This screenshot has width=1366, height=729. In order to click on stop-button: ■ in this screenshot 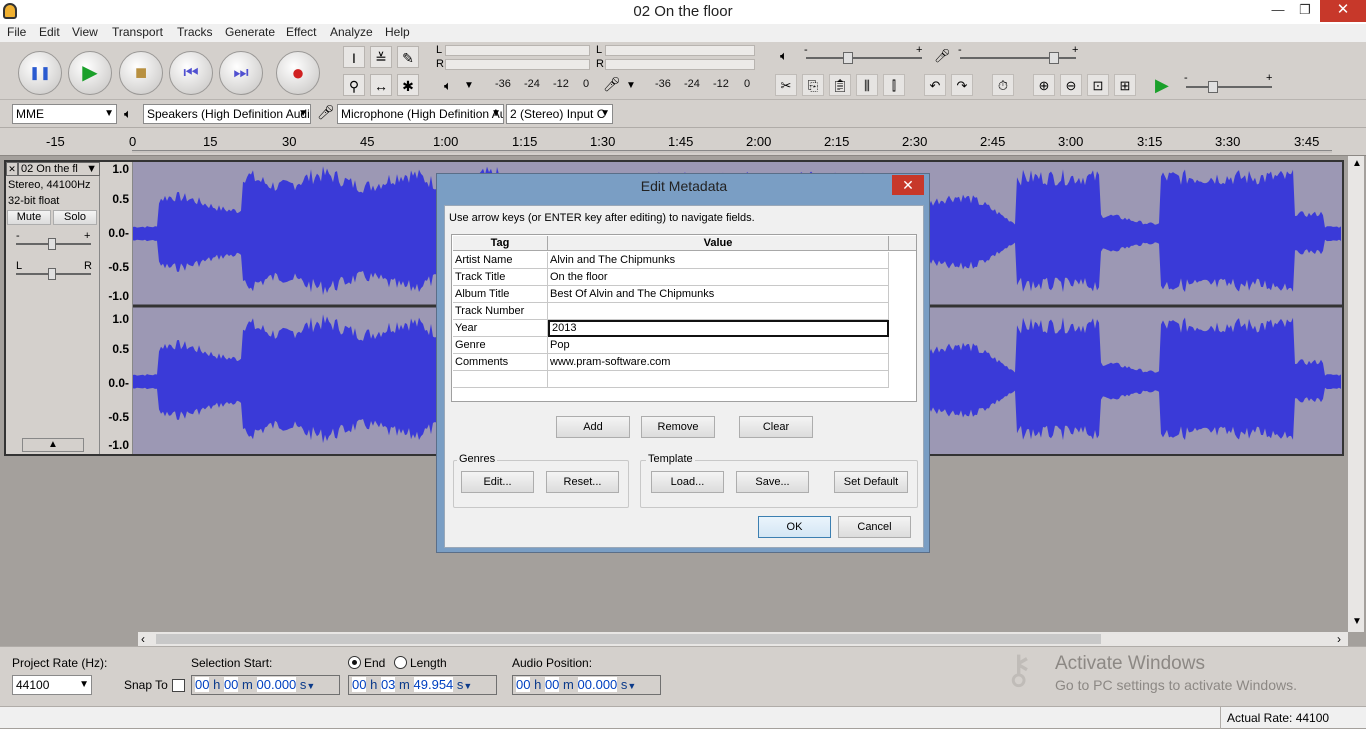, I will do `click(141, 73)`.